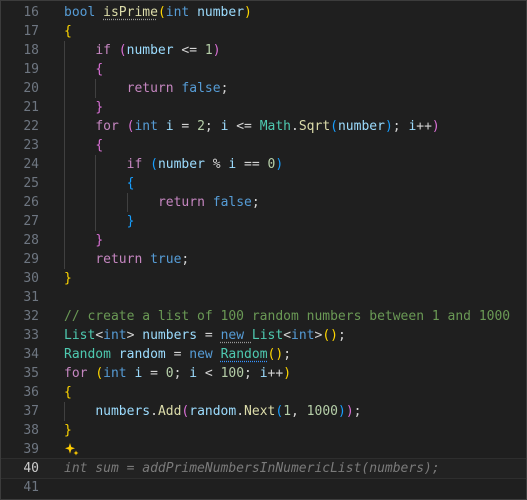 The width and height of the screenshot is (527, 500). What do you see at coordinates (263, 430) in the screenshot?
I see `code-line: 38}` at bounding box center [263, 430].